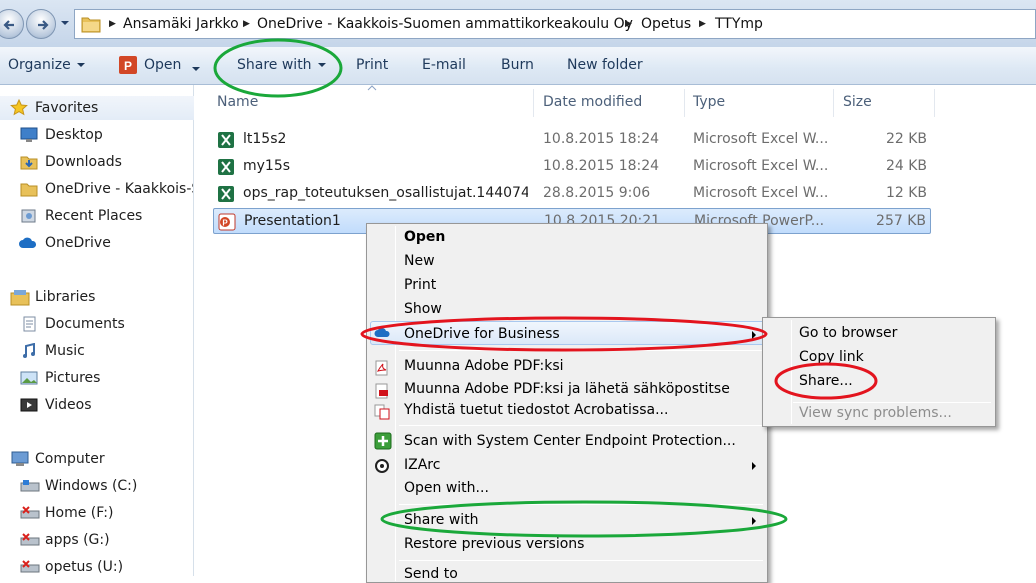 The image size is (1036, 583). I want to click on nav-item-home-f: Home (F:), so click(79, 513).